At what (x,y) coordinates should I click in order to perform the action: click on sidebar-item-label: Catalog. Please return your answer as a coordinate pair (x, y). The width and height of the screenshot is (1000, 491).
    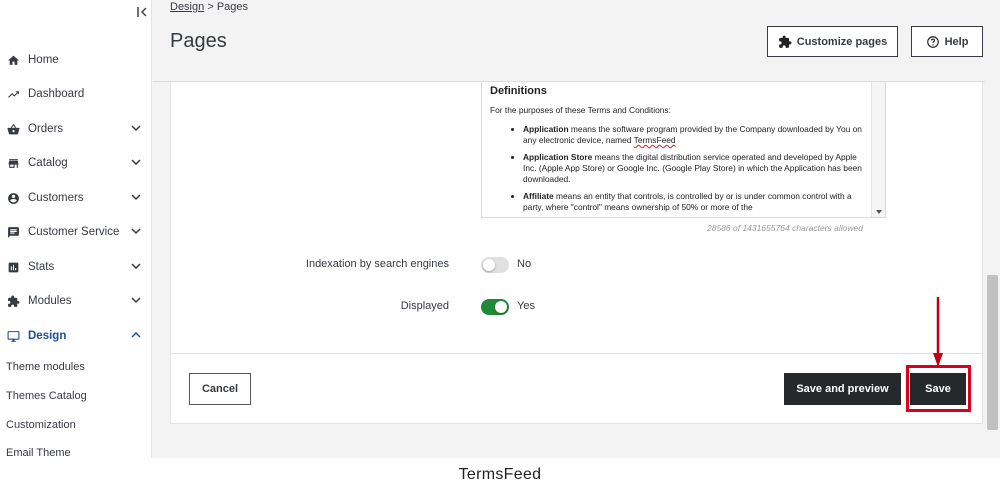
    Looking at the image, I should click on (48, 163).